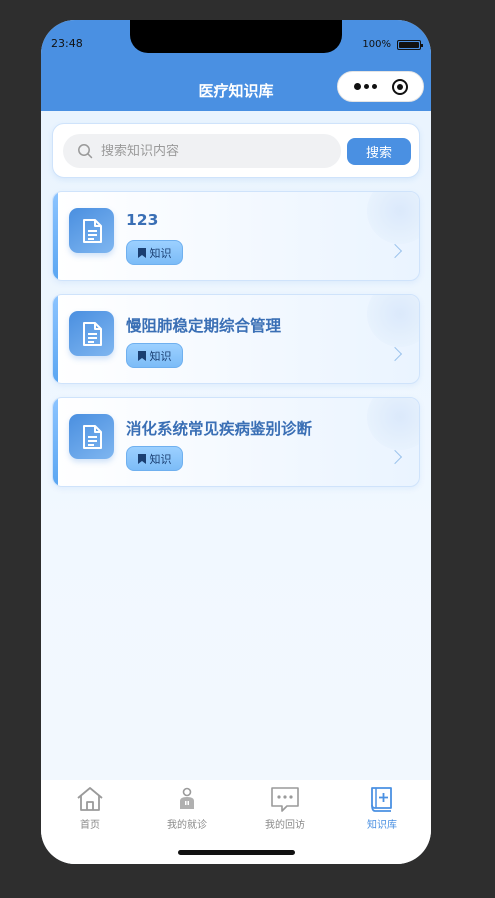 The image size is (495, 898). What do you see at coordinates (187, 798) in the screenshot?
I see `doctor-icon` at bounding box center [187, 798].